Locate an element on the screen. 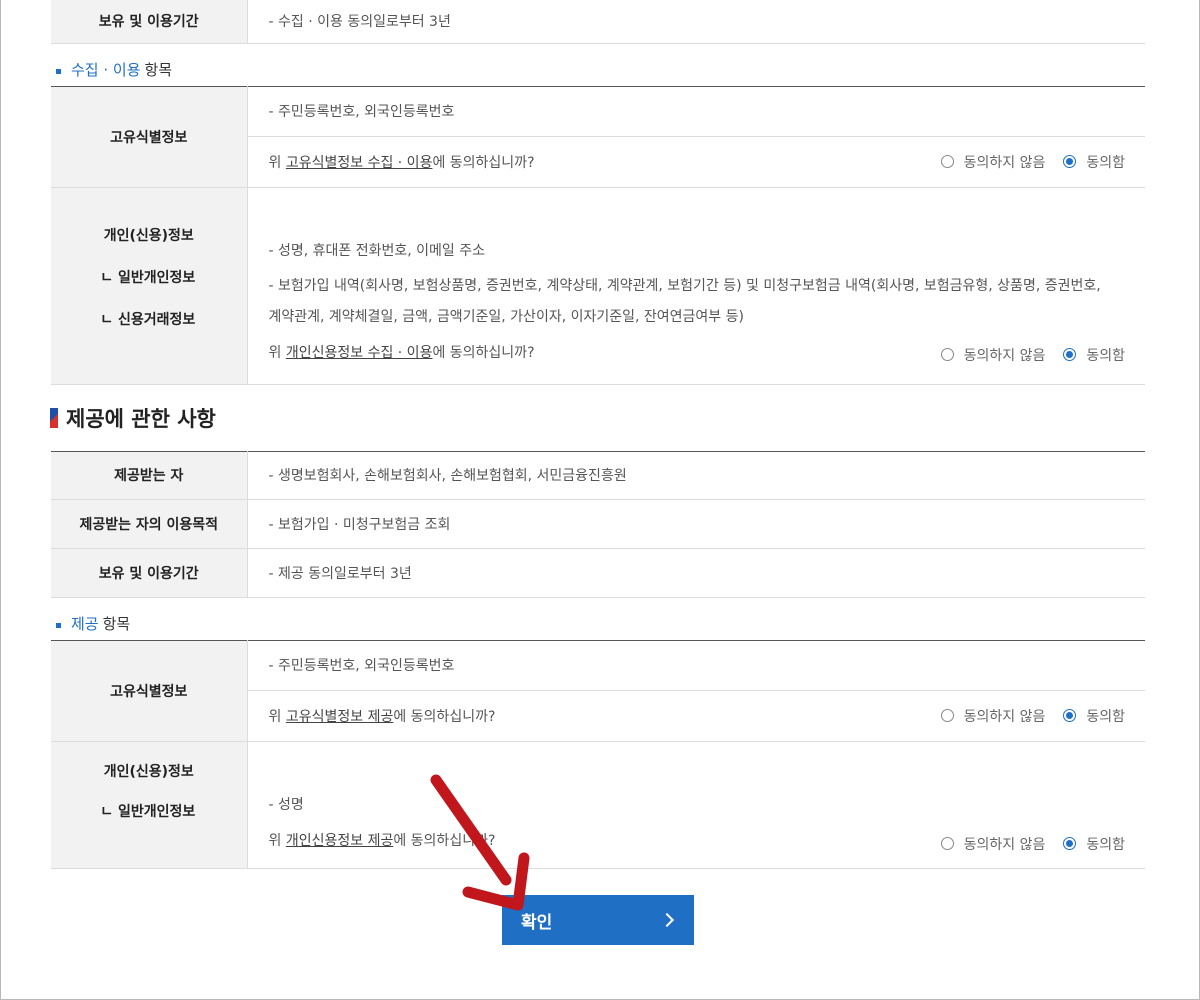 The width and height of the screenshot is (1200, 1000). collection-summary-table: 보유 및 이용기간 - 수집 · 이용 동의일로부터 3년 is located at coordinates (598, 22).